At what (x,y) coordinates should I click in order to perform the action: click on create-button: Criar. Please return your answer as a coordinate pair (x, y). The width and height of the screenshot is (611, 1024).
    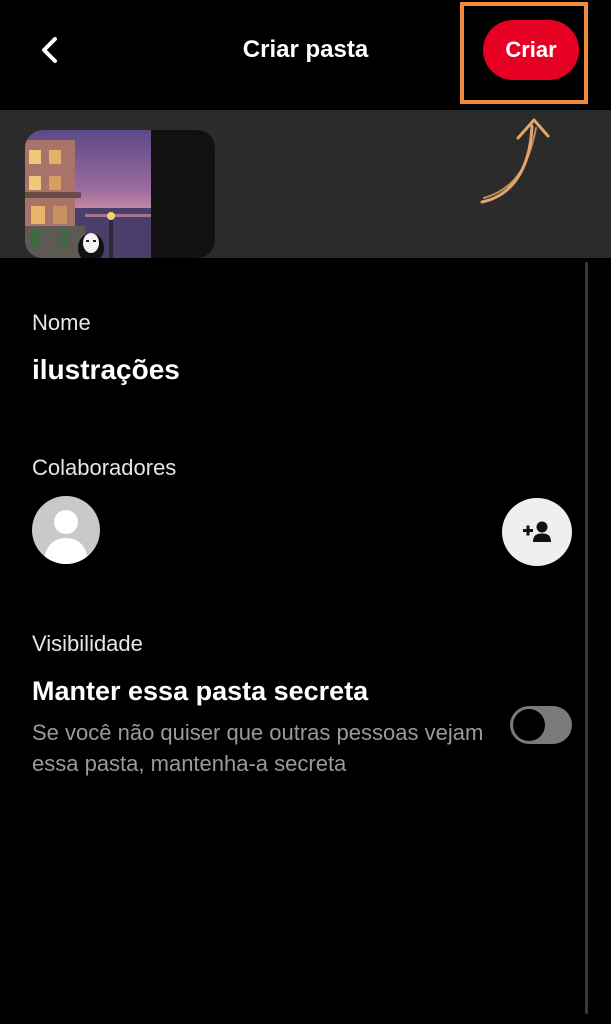
    Looking at the image, I should click on (531, 50).